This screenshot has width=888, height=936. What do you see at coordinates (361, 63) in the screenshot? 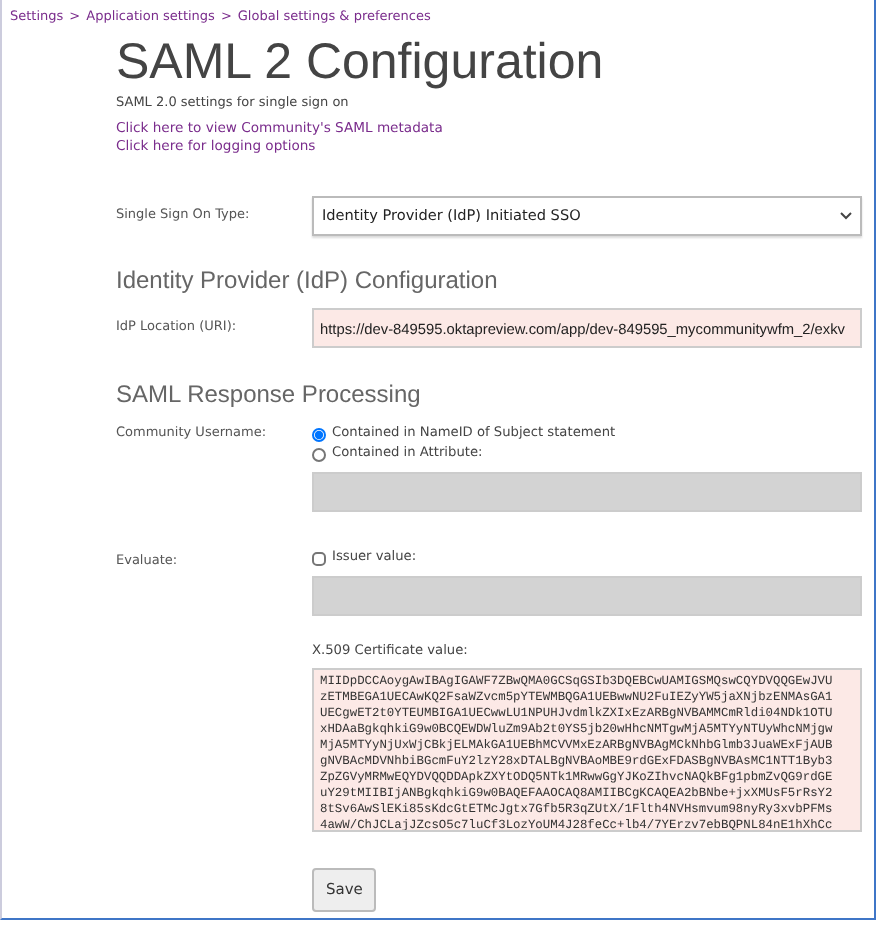
I see `page-title: SAML 2 Configuration` at bounding box center [361, 63].